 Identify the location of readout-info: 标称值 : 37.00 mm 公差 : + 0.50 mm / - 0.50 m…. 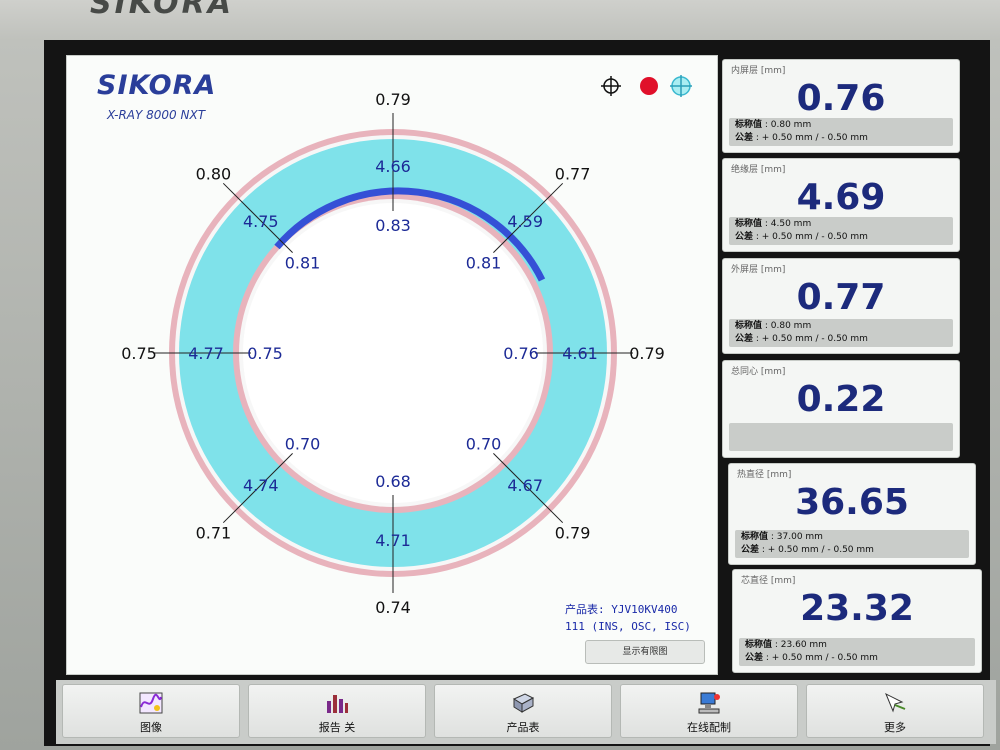
(852, 544).